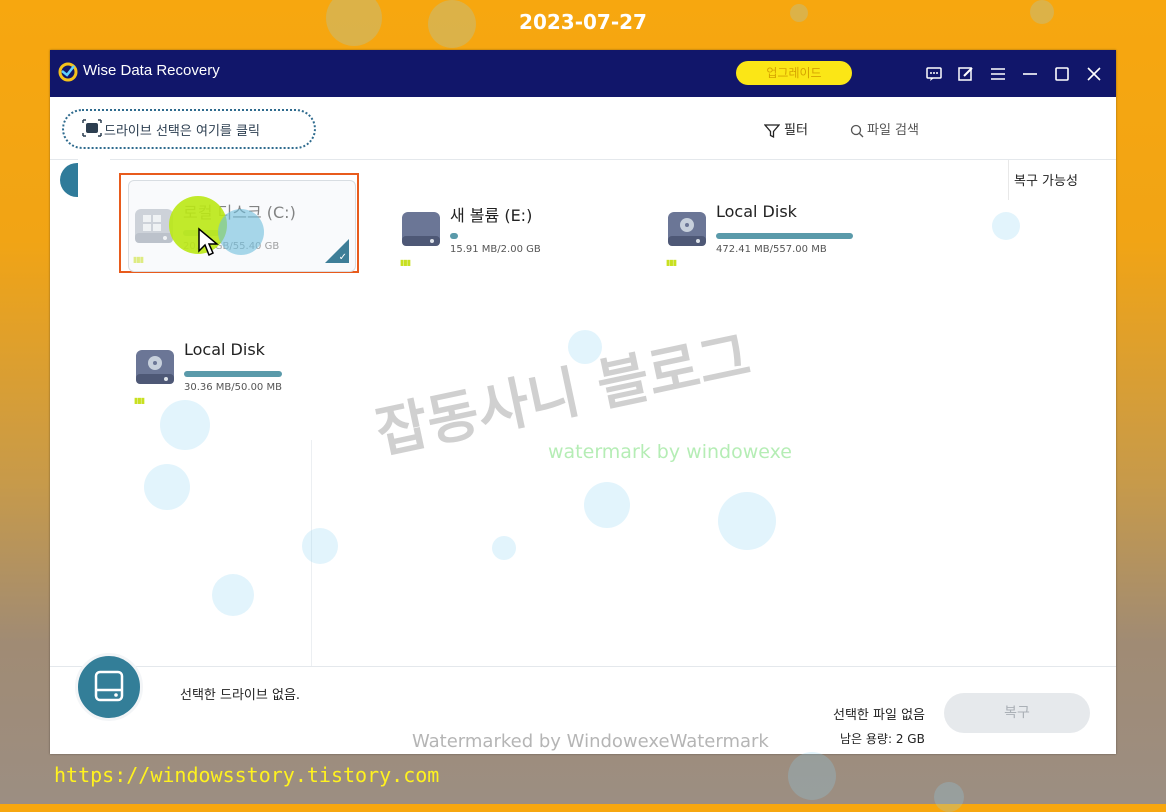  I want to click on drive-card-c: 로컬 디스크 (C:) 20.63 GB/55.40 GB ▮▮▮ ✓, so click(239, 223).